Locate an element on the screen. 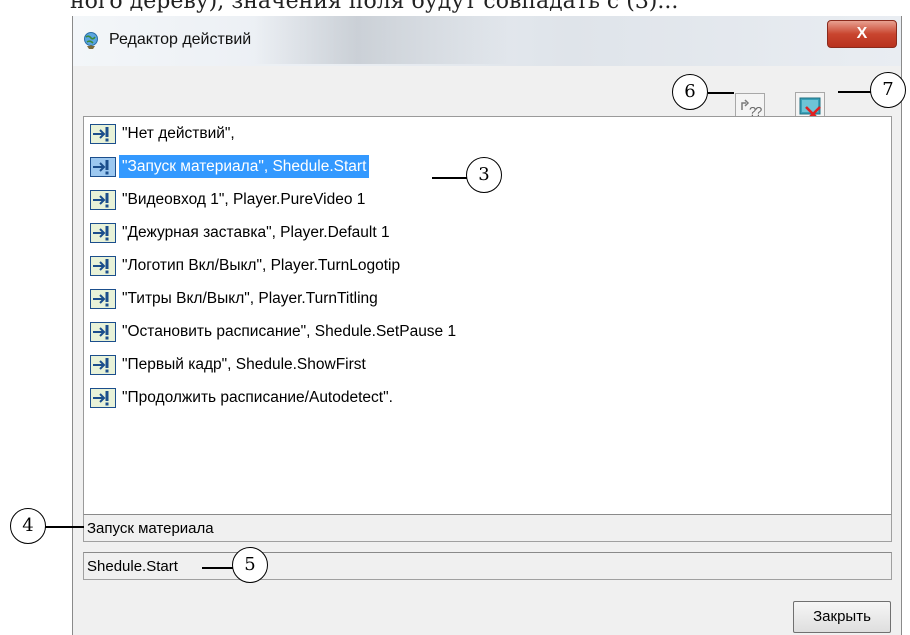  action-list-item-text: "Запуск материала", Shedule.Start is located at coordinates (244, 166).